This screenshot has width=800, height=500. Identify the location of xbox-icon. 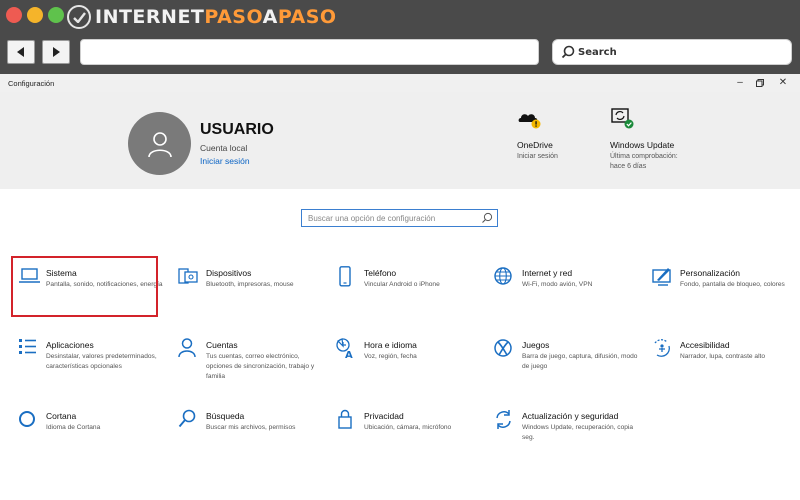
(503, 348).